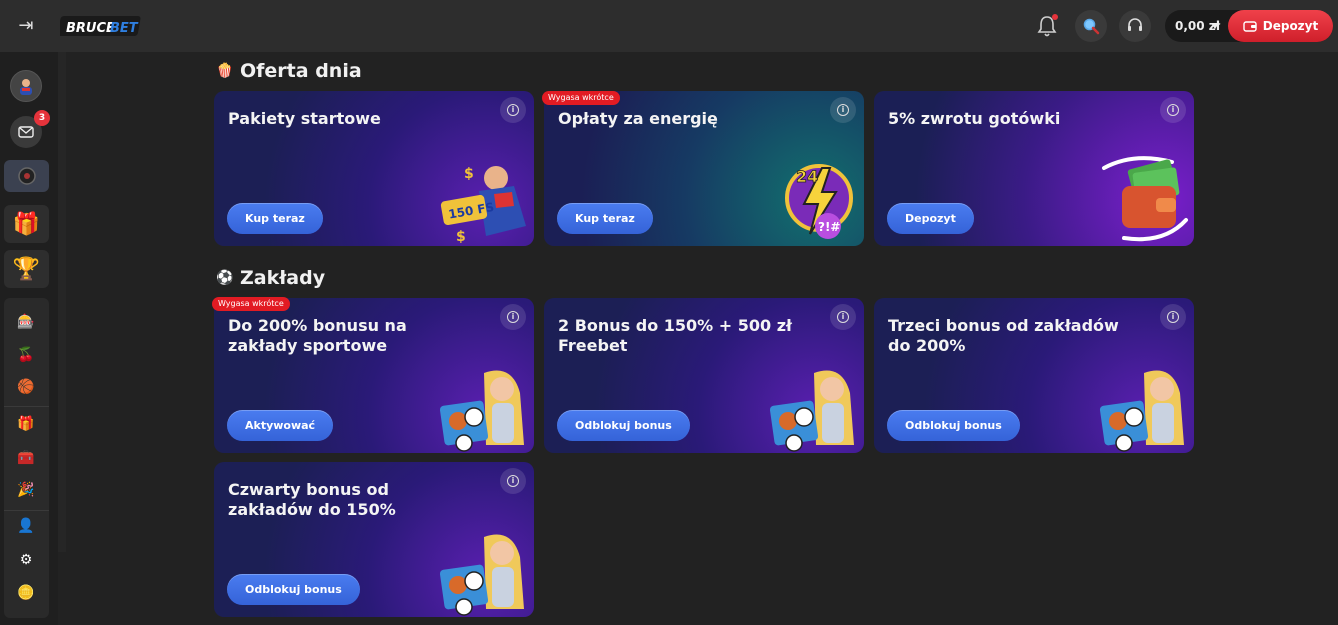  Describe the element at coordinates (26, 355) in the screenshot. I see `sidebar-cherry-icon: 🍒` at that location.